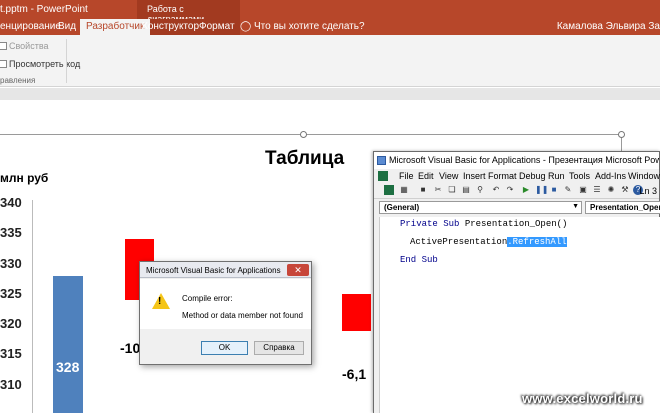  I want to click on view-code-label: Просмотреть код, so click(45, 64).